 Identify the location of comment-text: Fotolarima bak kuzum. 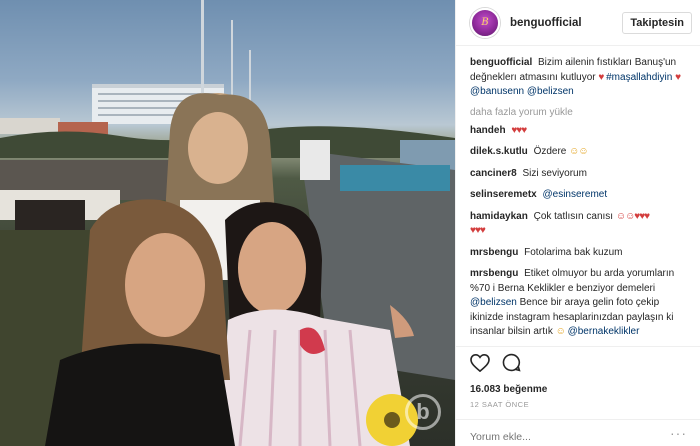
(573, 252).